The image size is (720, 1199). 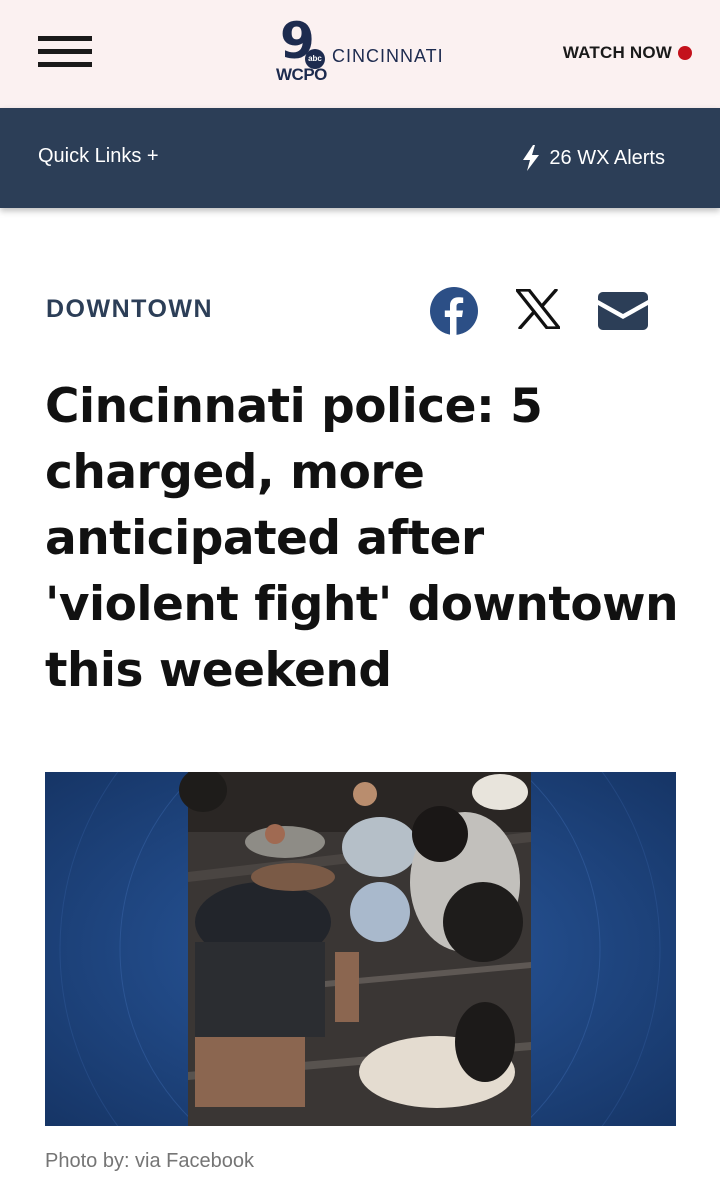 What do you see at coordinates (129, 309) in the screenshot?
I see `section-label: DOWNTOWN` at bounding box center [129, 309].